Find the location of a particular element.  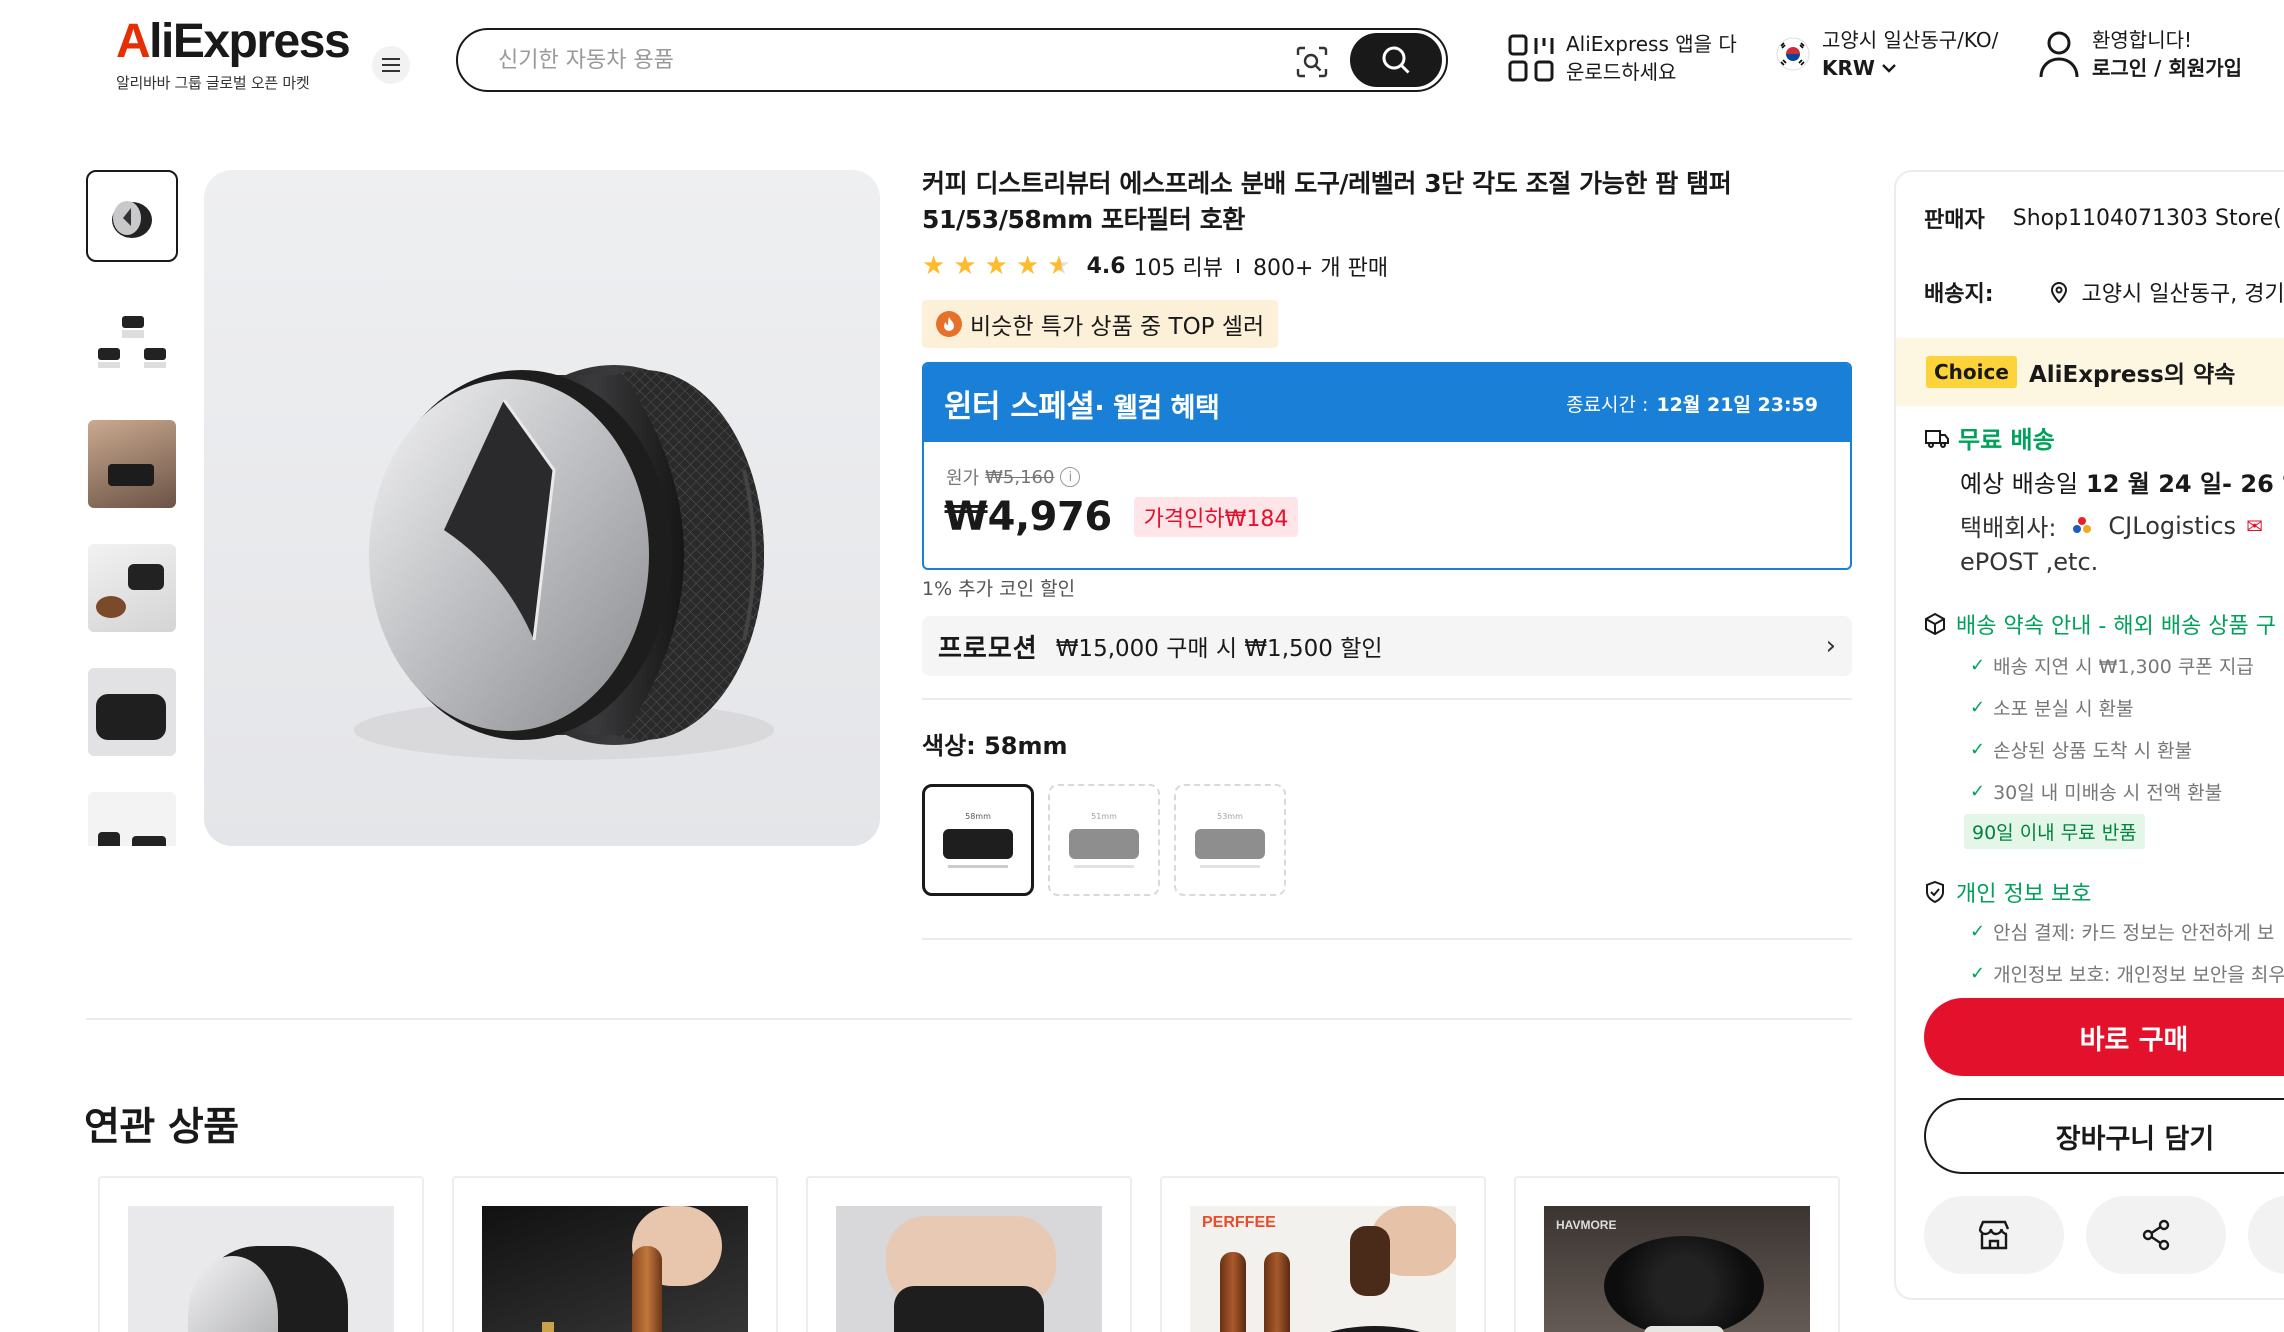

related-product-card: PERFFEE is located at coordinates (1323, 1254).